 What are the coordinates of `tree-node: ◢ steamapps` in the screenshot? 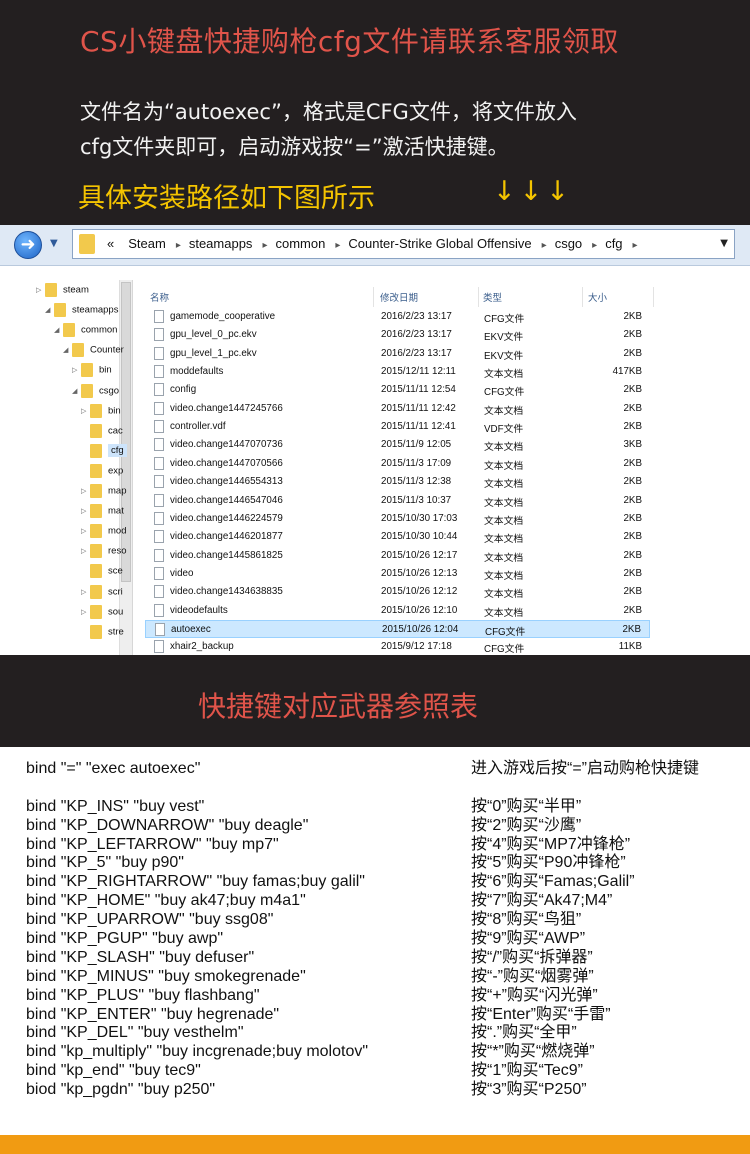 It's located at (81, 313).